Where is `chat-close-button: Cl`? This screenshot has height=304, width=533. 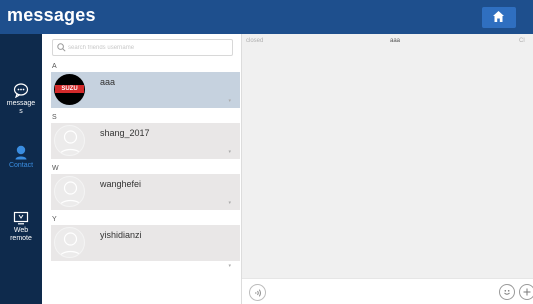 chat-close-button: Cl is located at coordinates (522, 41).